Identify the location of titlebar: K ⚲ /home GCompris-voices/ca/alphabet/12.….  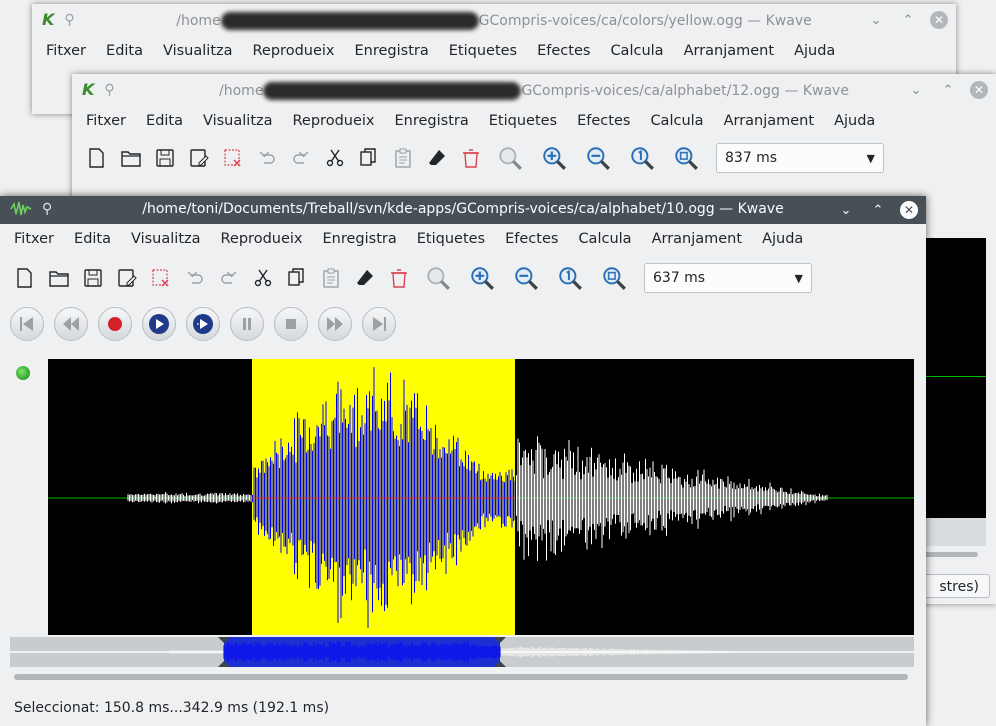
(534, 90).